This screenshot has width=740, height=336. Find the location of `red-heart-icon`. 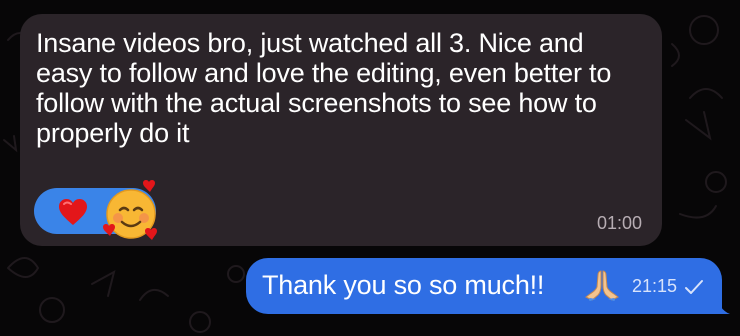

red-heart-icon is located at coordinates (73, 212).